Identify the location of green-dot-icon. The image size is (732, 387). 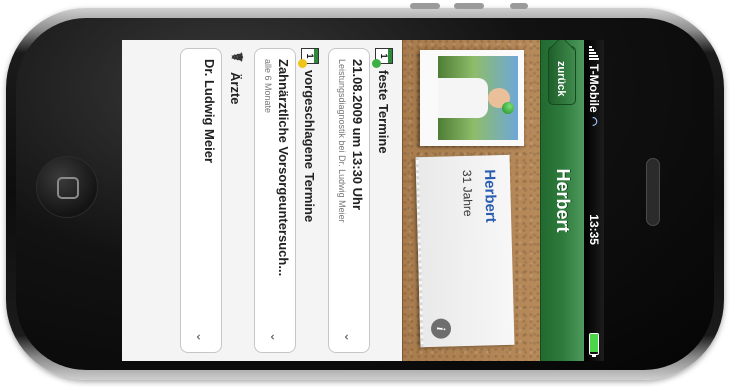
(376, 63).